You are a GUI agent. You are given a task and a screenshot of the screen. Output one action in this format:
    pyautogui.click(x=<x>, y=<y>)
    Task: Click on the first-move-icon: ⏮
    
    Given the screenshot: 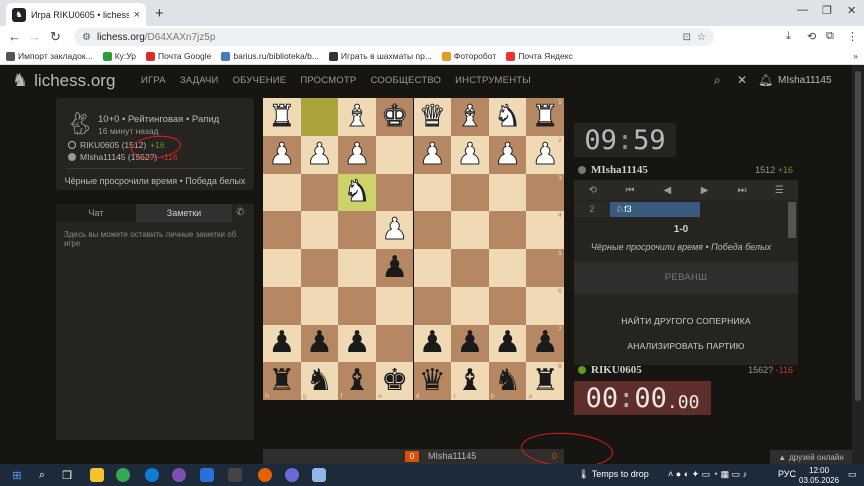 What is the action you would take?
    pyautogui.click(x=629, y=190)
    